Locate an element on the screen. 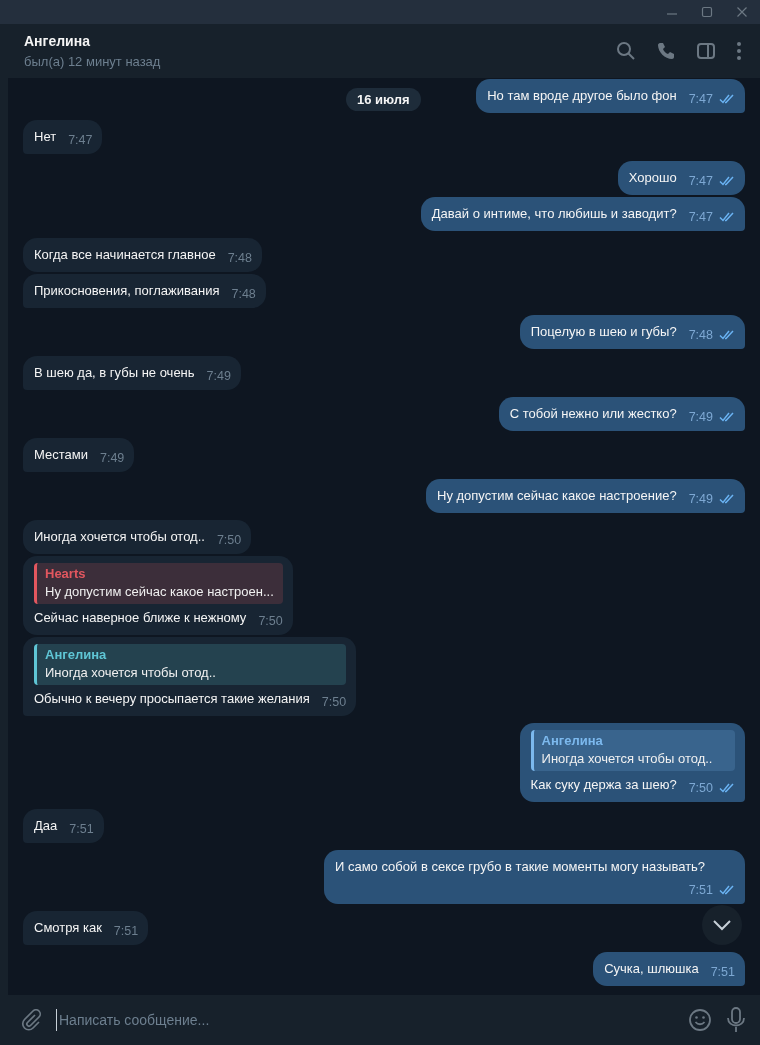 Image resolution: width=760 pixels, height=1045 pixels. message-text: Давай о интиме, что любишь и заводит? is located at coordinates (554, 214).